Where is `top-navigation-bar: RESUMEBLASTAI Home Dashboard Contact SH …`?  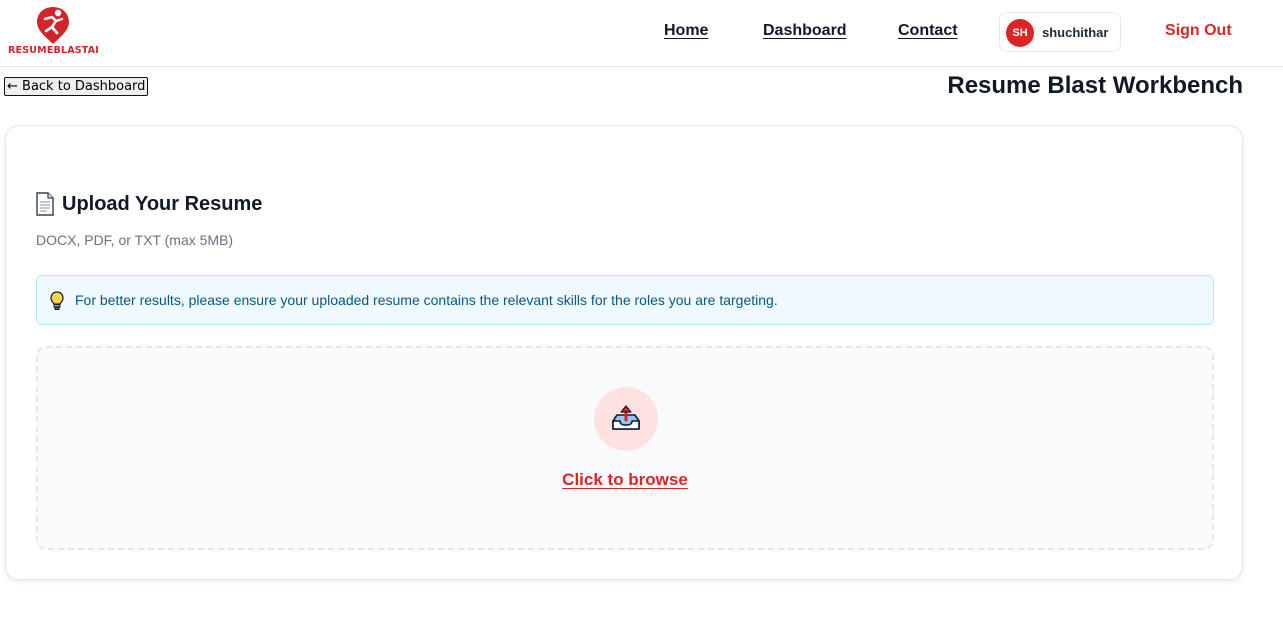 top-navigation-bar: RESUMEBLASTAI Home Dashboard Contact SH … is located at coordinates (641, 33).